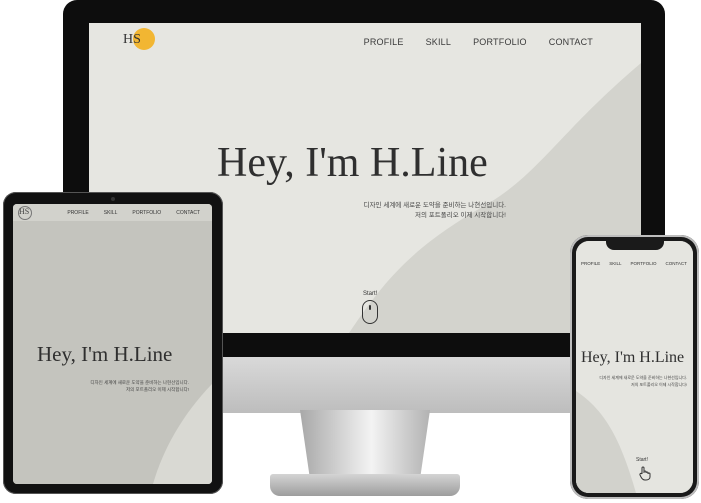 Image resolution: width=701 pixels, height=503 pixels. Describe the element at coordinates (644, 263) in the screenshot. I see `phone-nav-portfolio: PORTFOLIO` at that location.